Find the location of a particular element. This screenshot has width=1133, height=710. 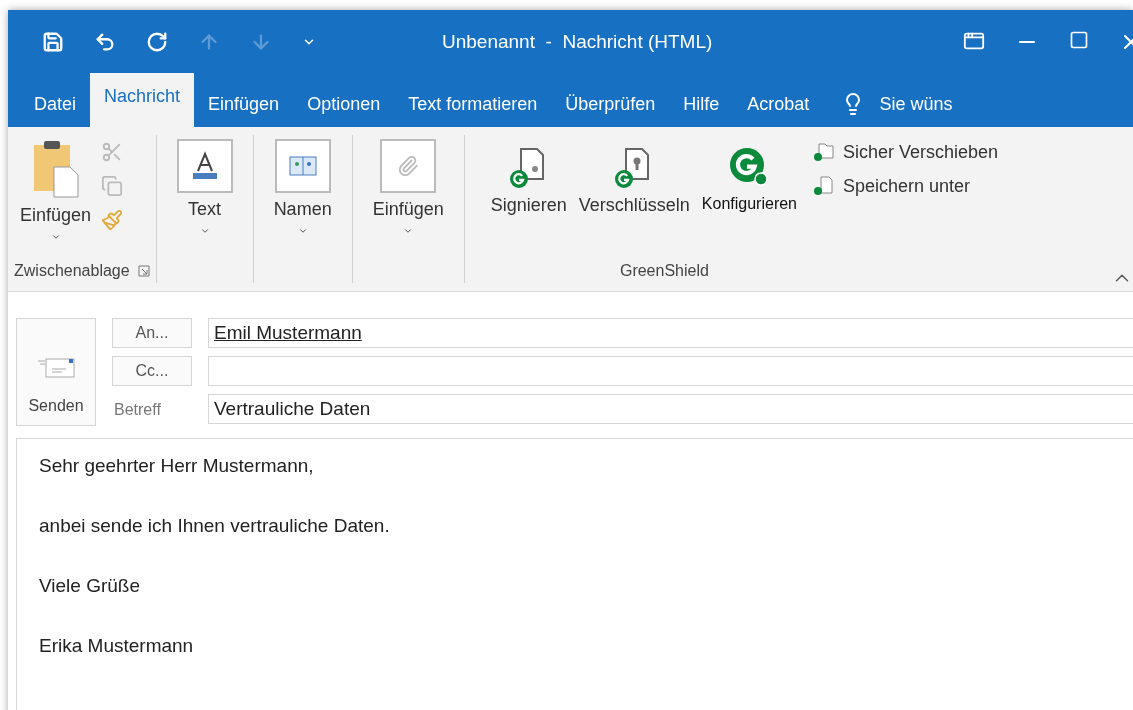

send-button: Senden is located at coordinates (56, 372).